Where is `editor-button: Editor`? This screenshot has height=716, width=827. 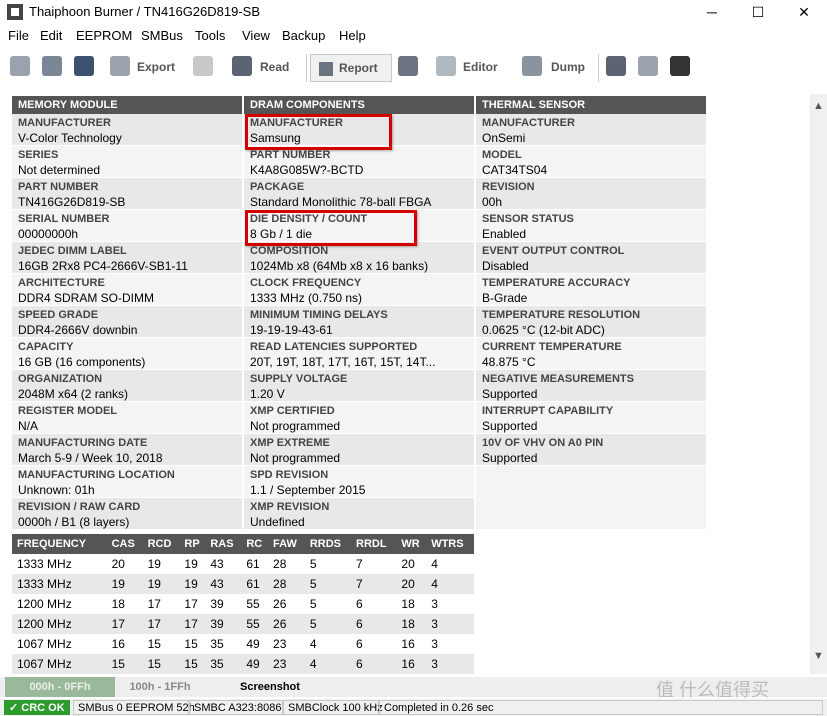 editor-button: Editor is located at coordinates (480, 67).